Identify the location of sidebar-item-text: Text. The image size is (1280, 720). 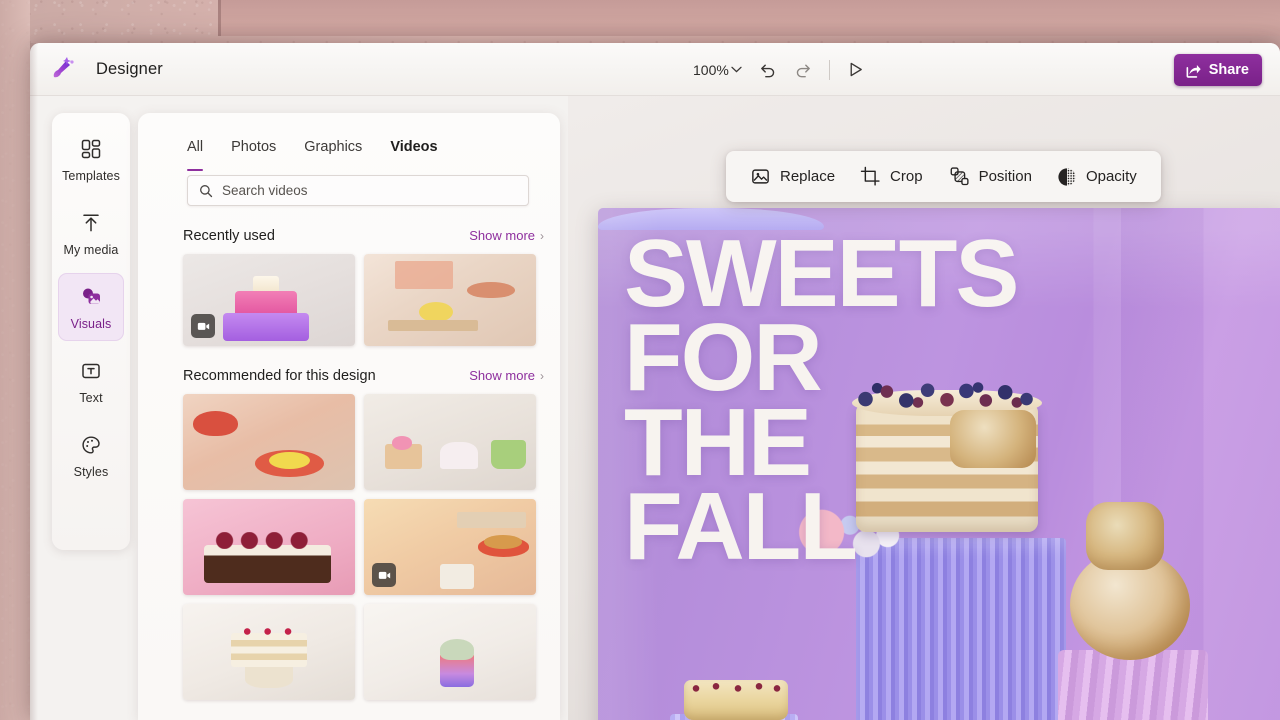
(91, 381).